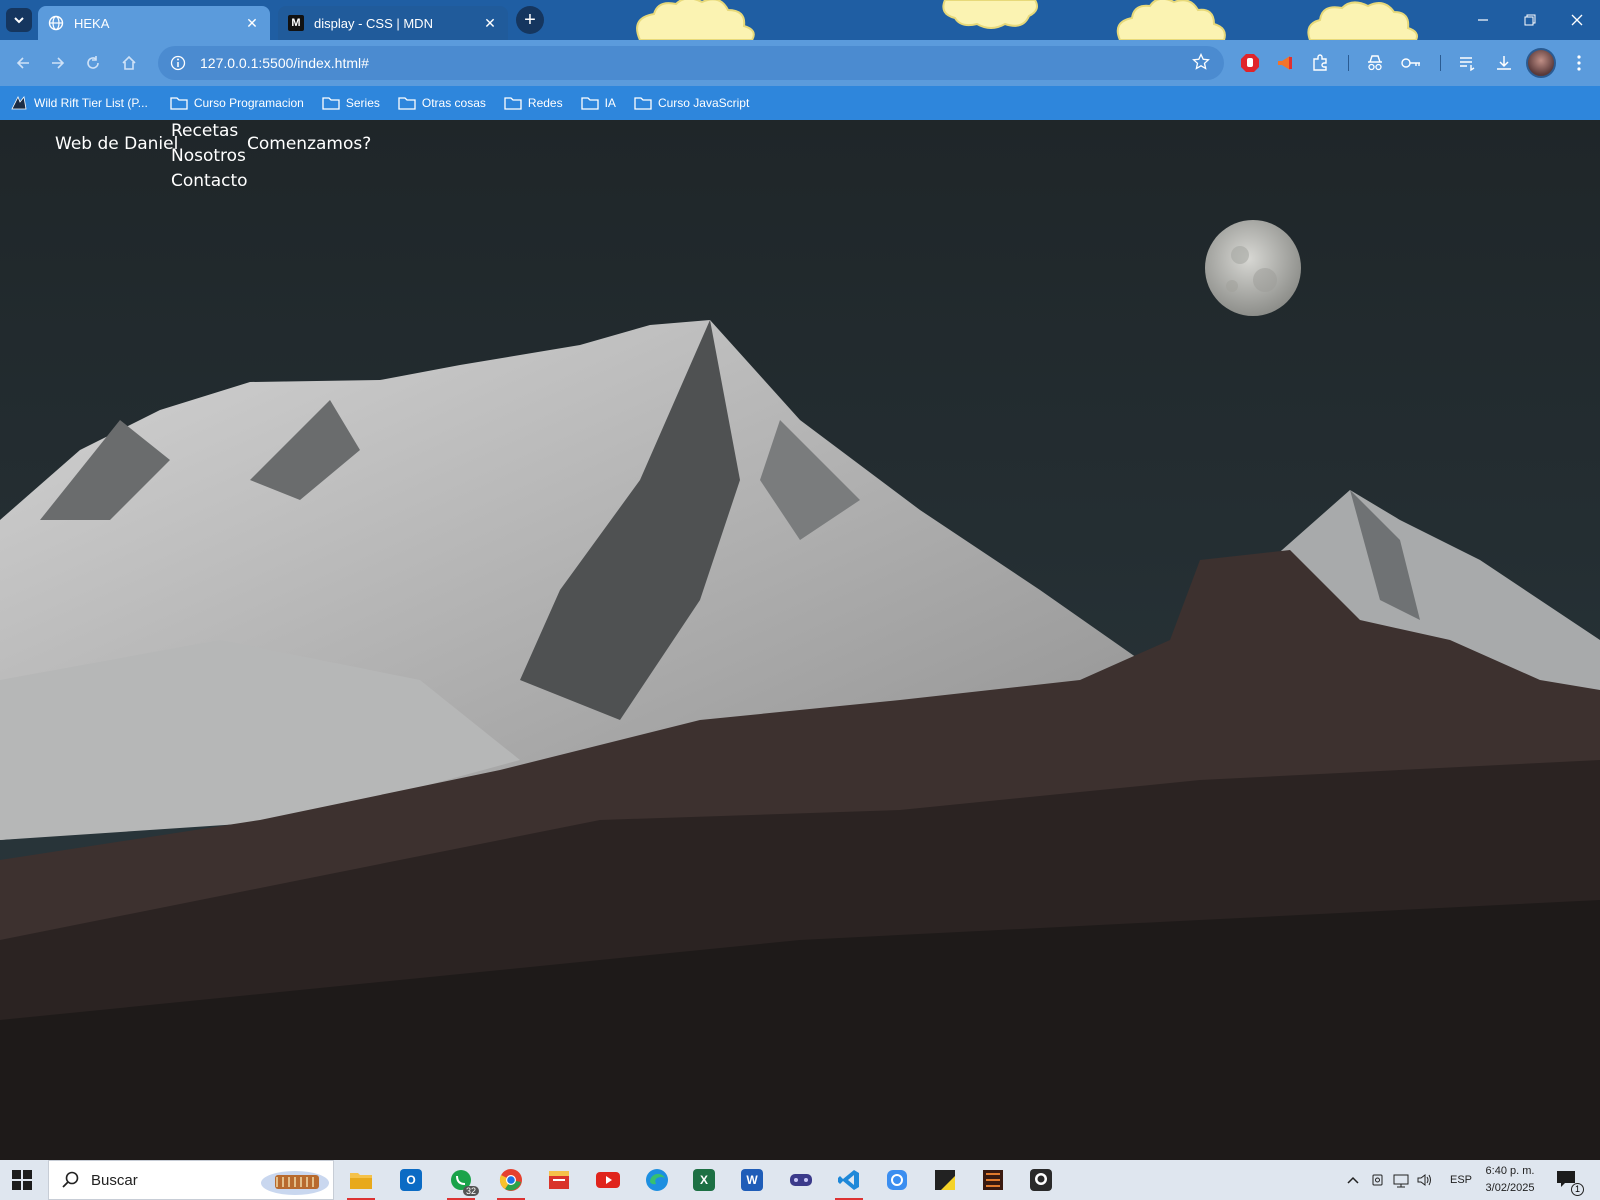 The image size is (1600, 1200). I want to click on tab-mdn-display: M display - CSS | MDN ✕, so click(393, 23).